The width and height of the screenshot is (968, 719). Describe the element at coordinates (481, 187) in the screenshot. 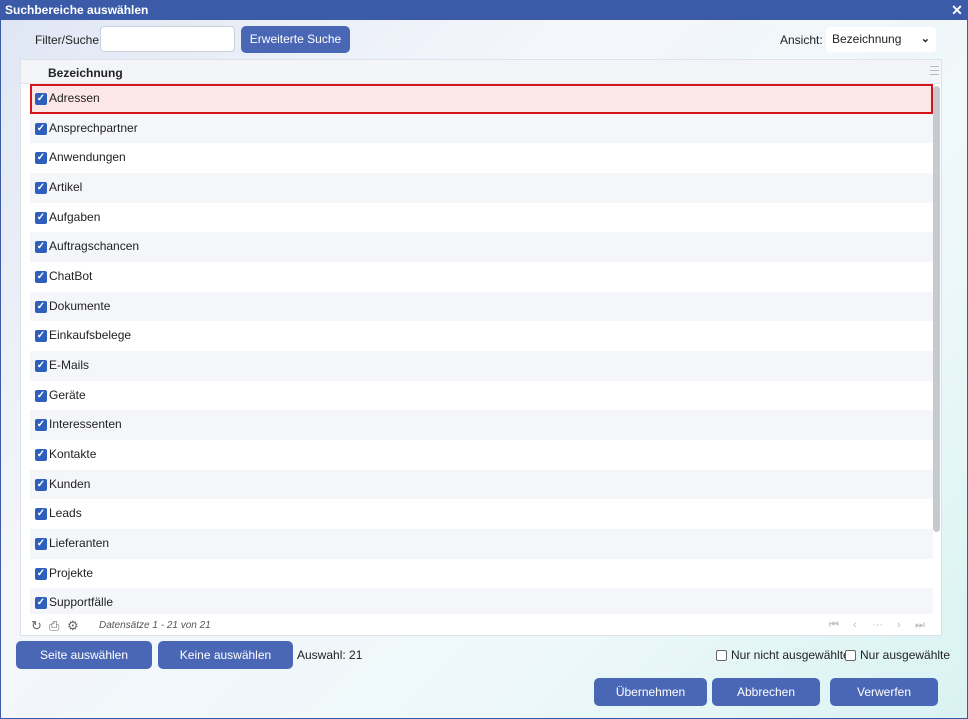

I see `table-row: ✓ Artikel` at that location.